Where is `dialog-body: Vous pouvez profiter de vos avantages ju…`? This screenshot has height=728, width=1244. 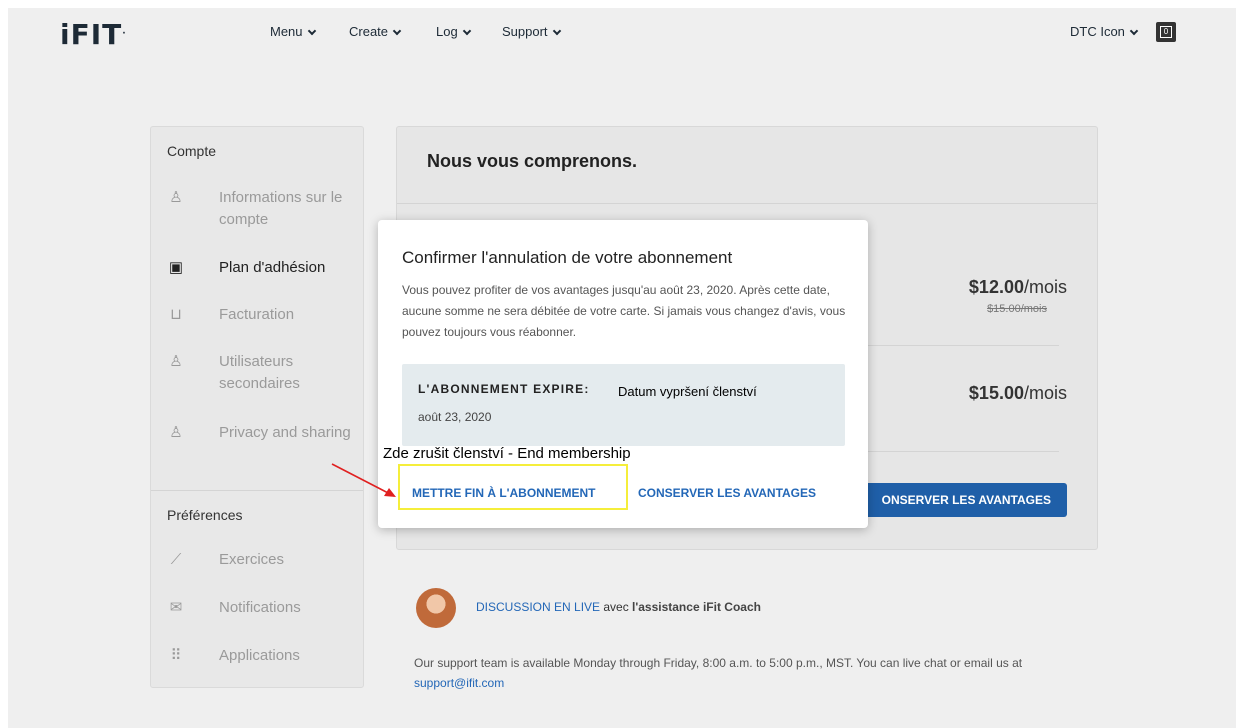 dialog-body: Vous pouvez profiter de vos avantages ju… is located at coordinates (624, 311).